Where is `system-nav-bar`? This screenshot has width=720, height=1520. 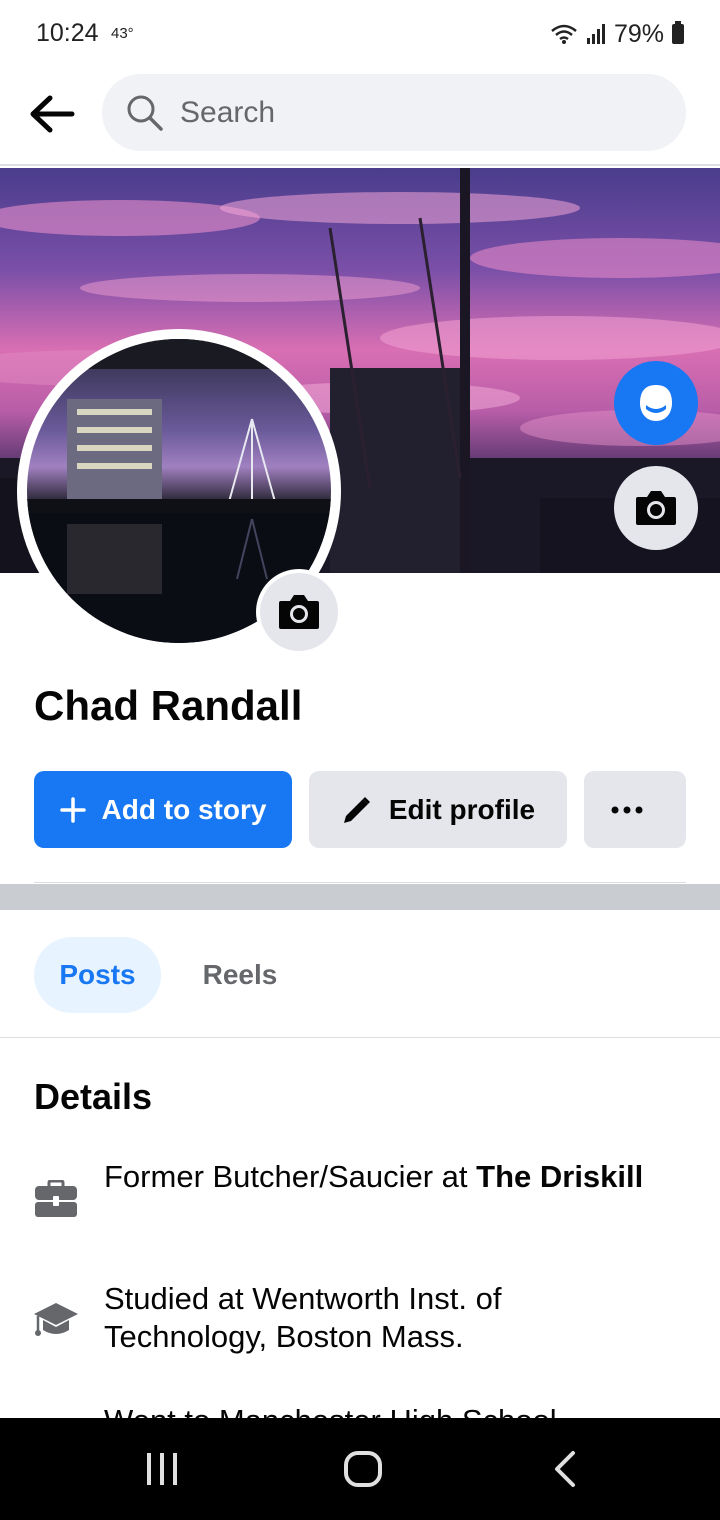
system-nav-bar is located at coordinates (360, 1469).